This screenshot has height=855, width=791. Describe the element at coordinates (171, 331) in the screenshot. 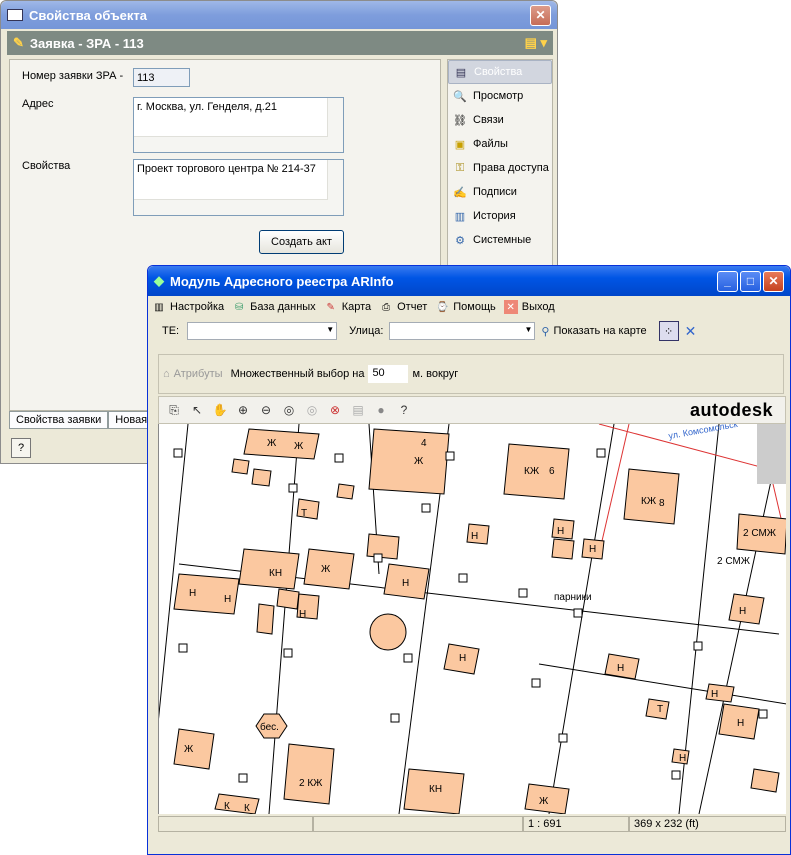

I see `te-label: ТЕ:` at that location.